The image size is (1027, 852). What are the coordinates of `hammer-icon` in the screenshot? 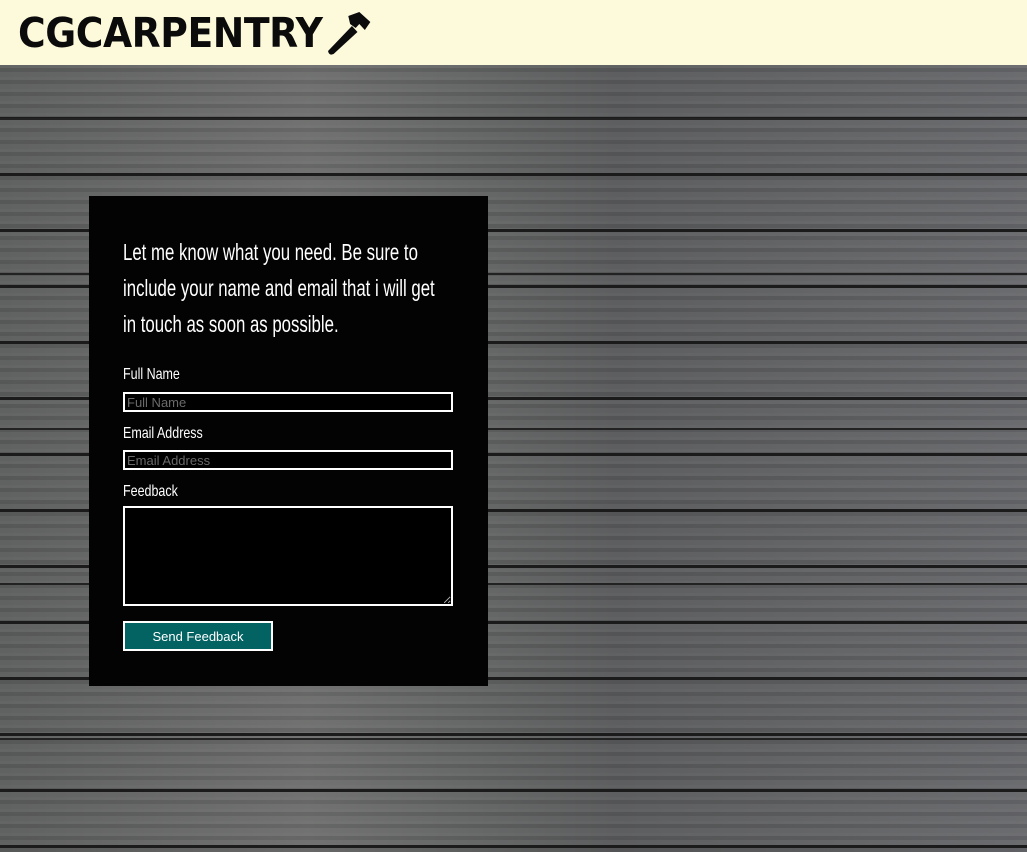 It's located at (349, 33).